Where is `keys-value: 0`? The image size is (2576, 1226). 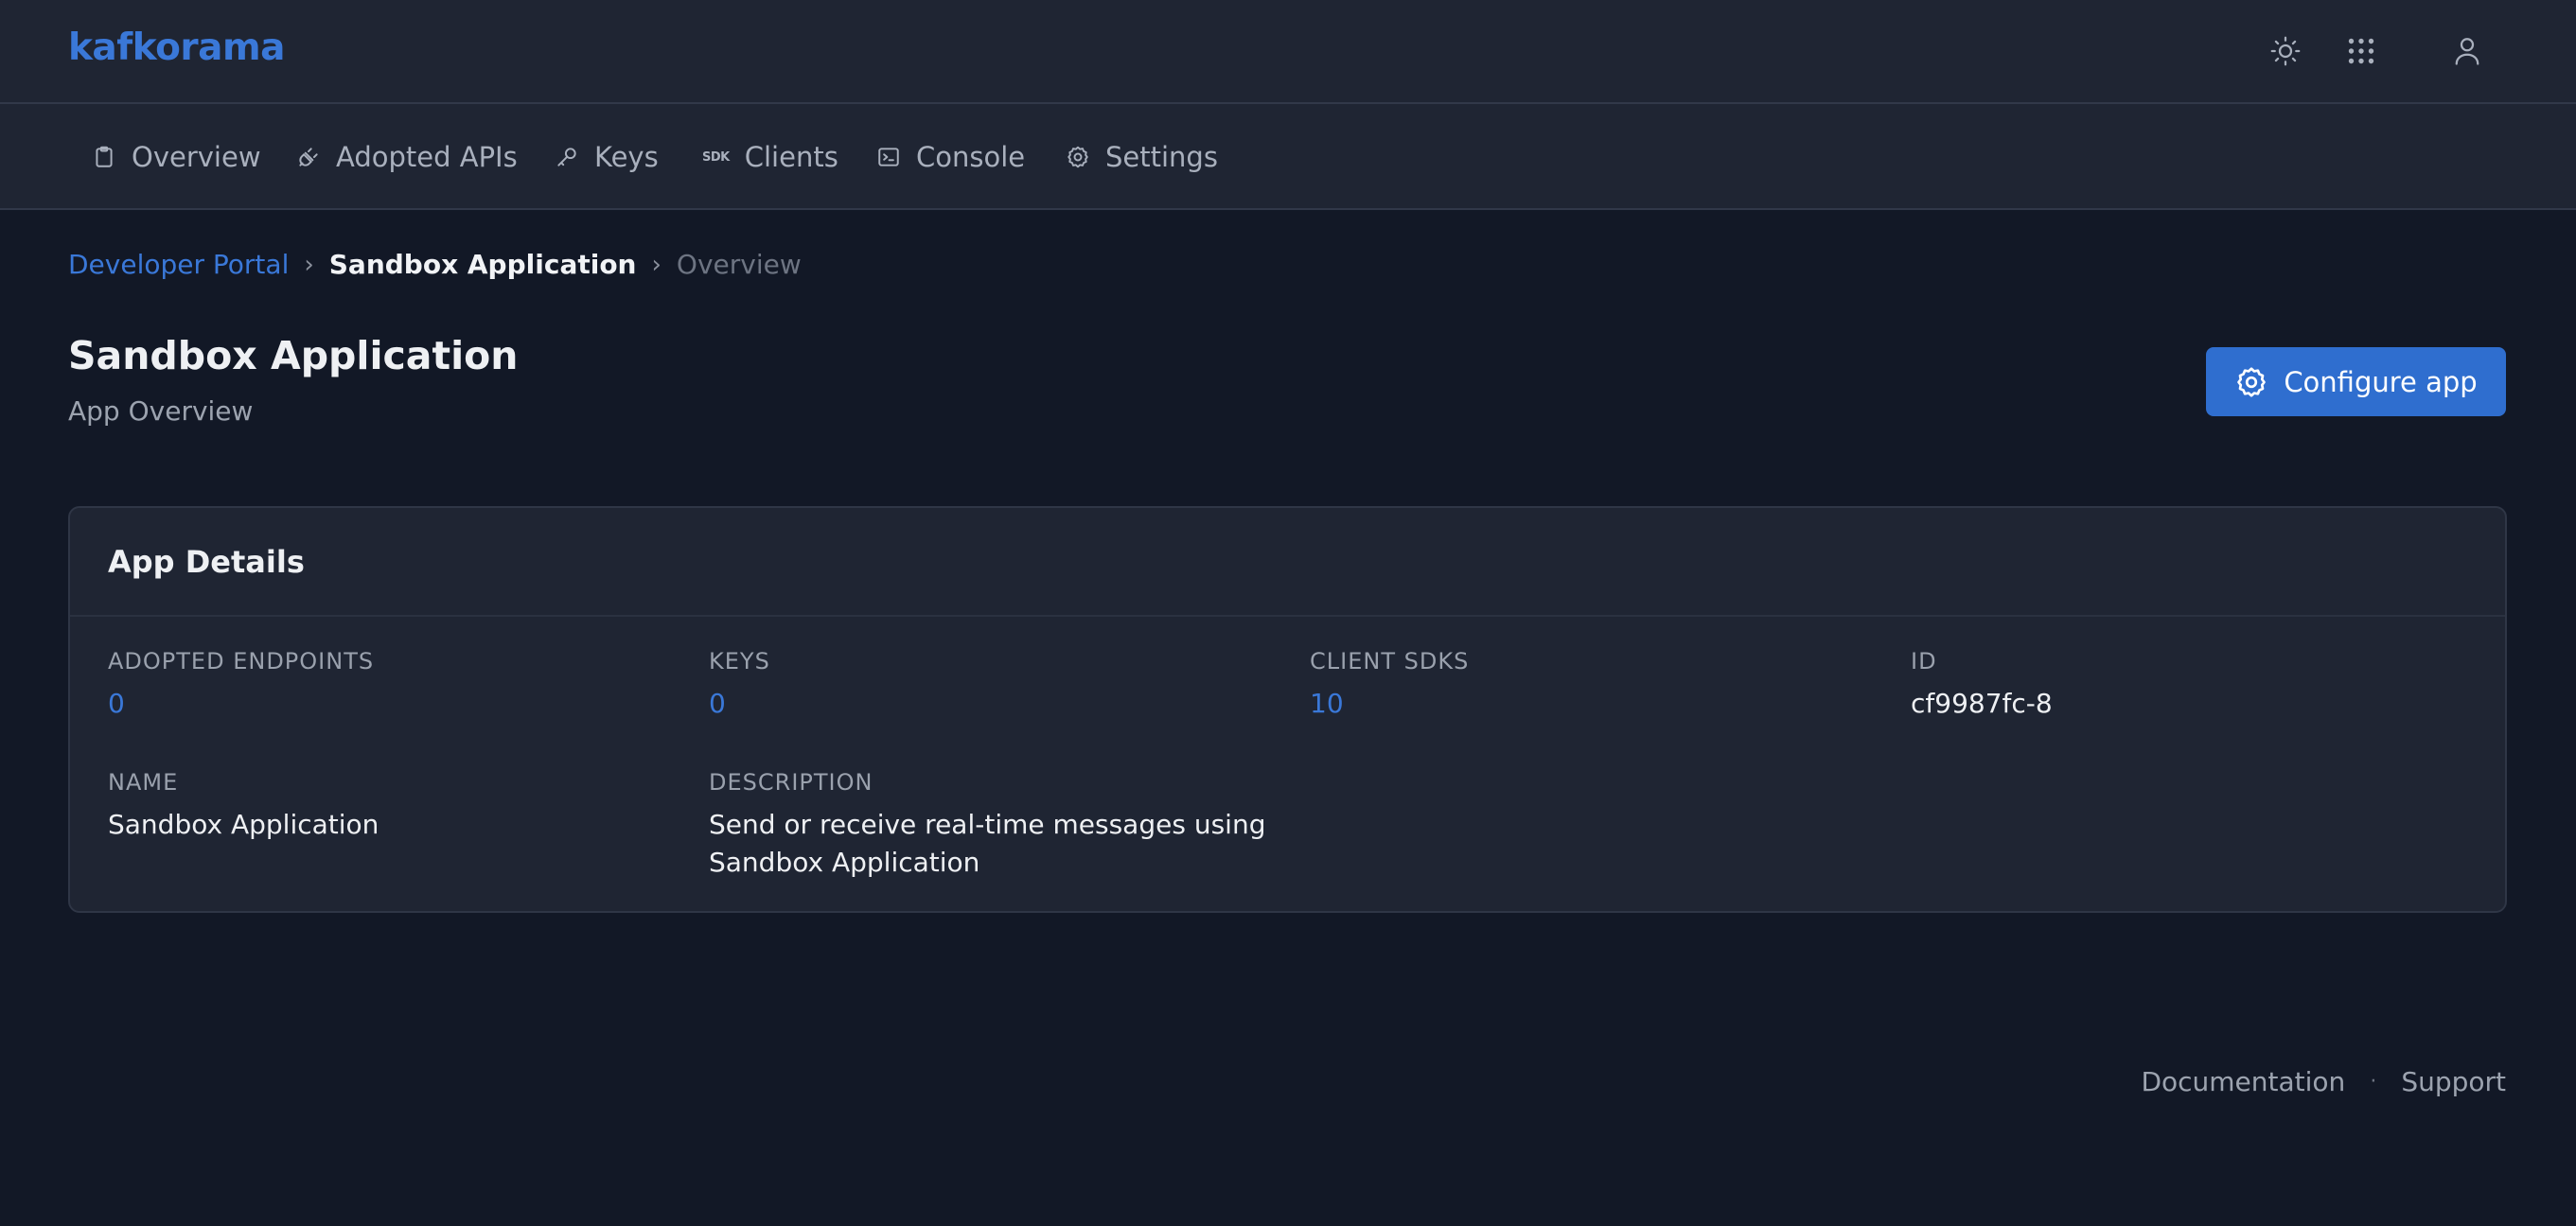 keys-value: 0 is located at coordinates (717, 704).